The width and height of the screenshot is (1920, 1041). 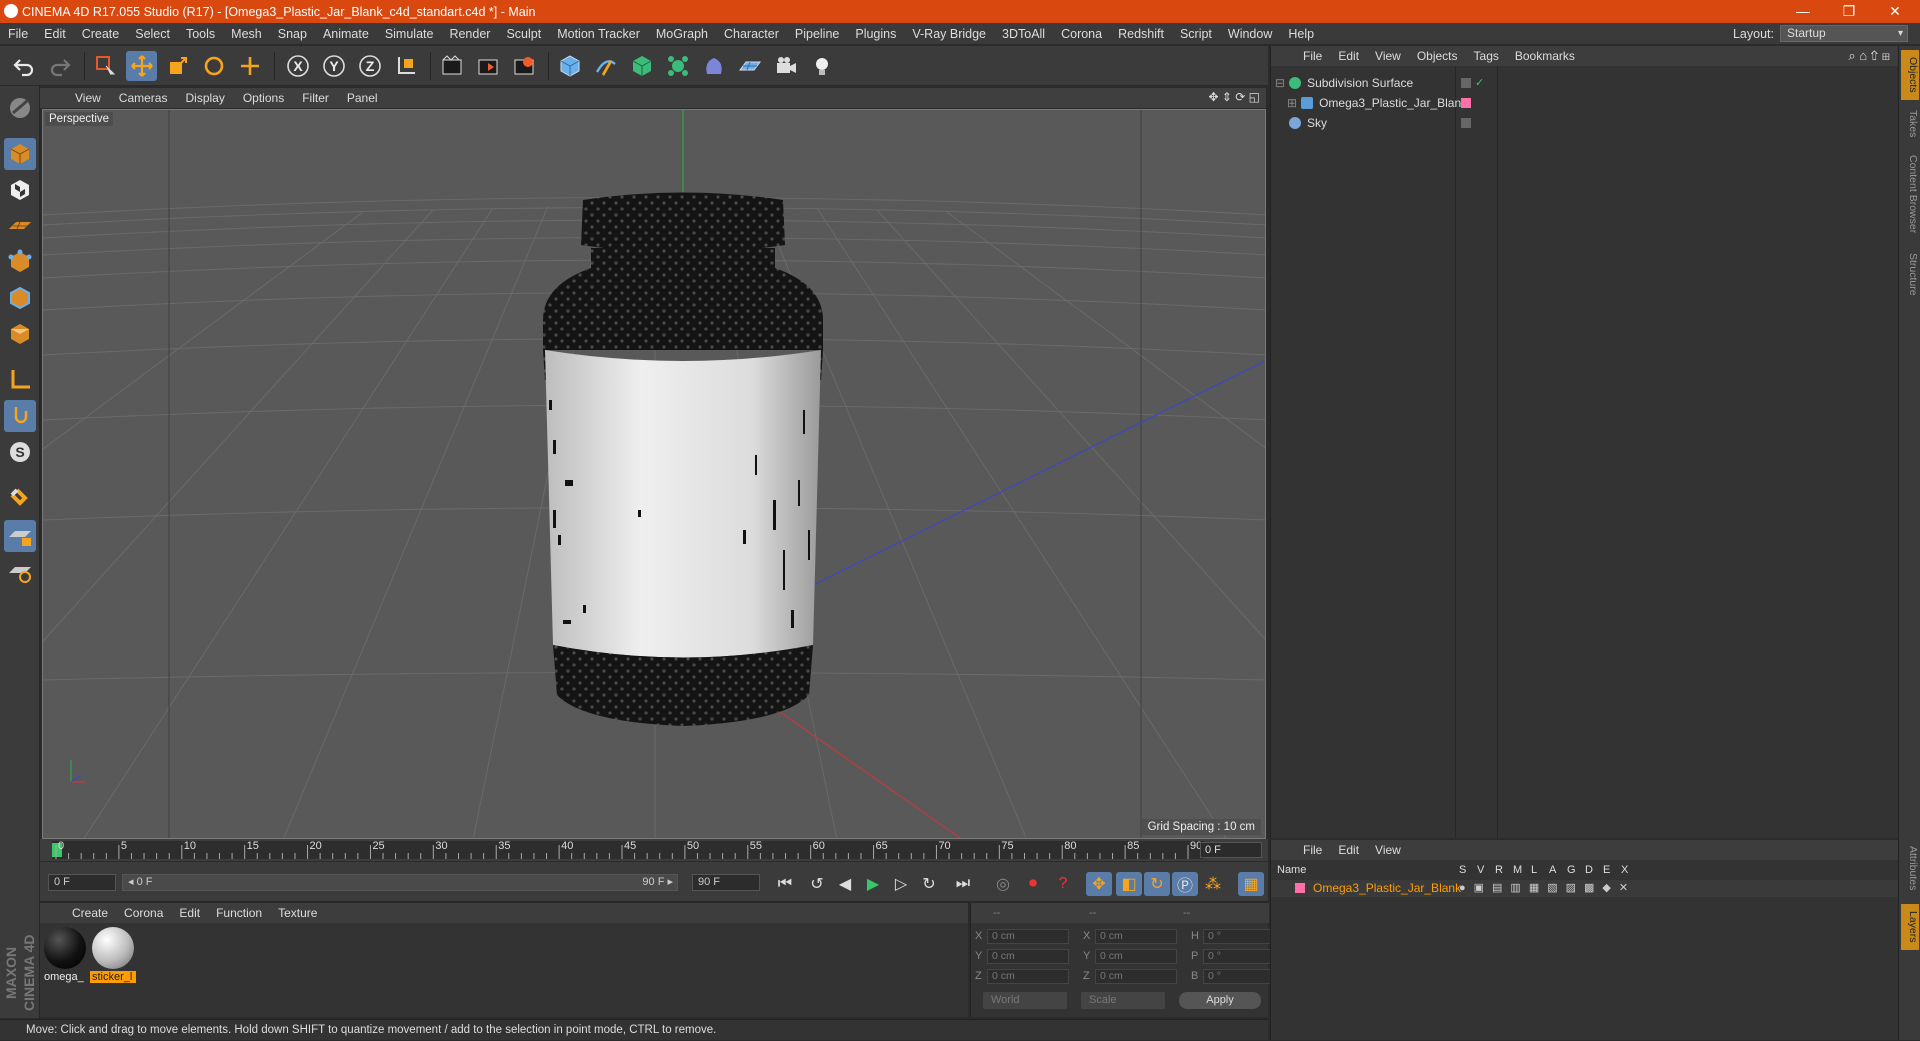 What do you see at coordinates (1196, 34) in the screenshot?
I see `menu-script: Script` at bounding box center [1196, 34].